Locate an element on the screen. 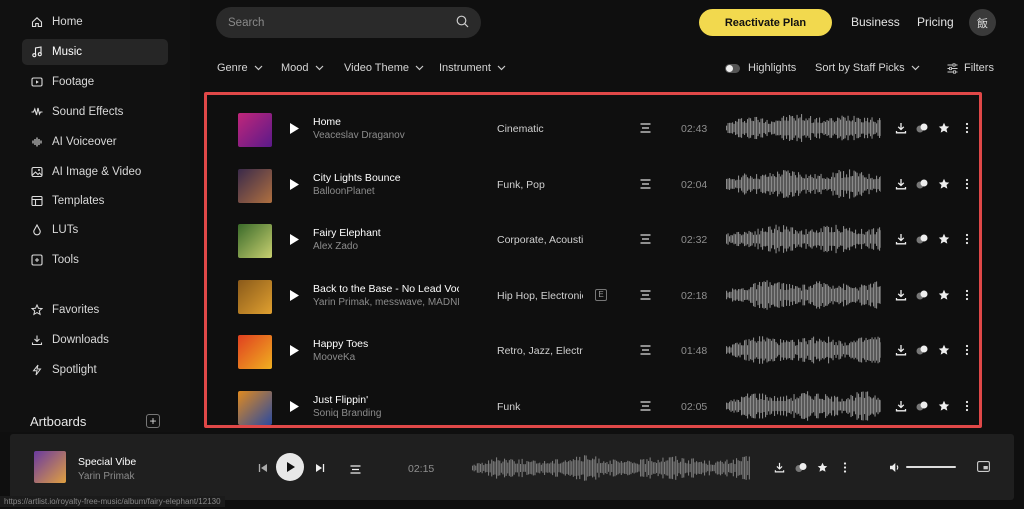 This screenshot has height=509, width=1024. track-genre: Hip Hop, Electronic is located at coordinates (540, 296).